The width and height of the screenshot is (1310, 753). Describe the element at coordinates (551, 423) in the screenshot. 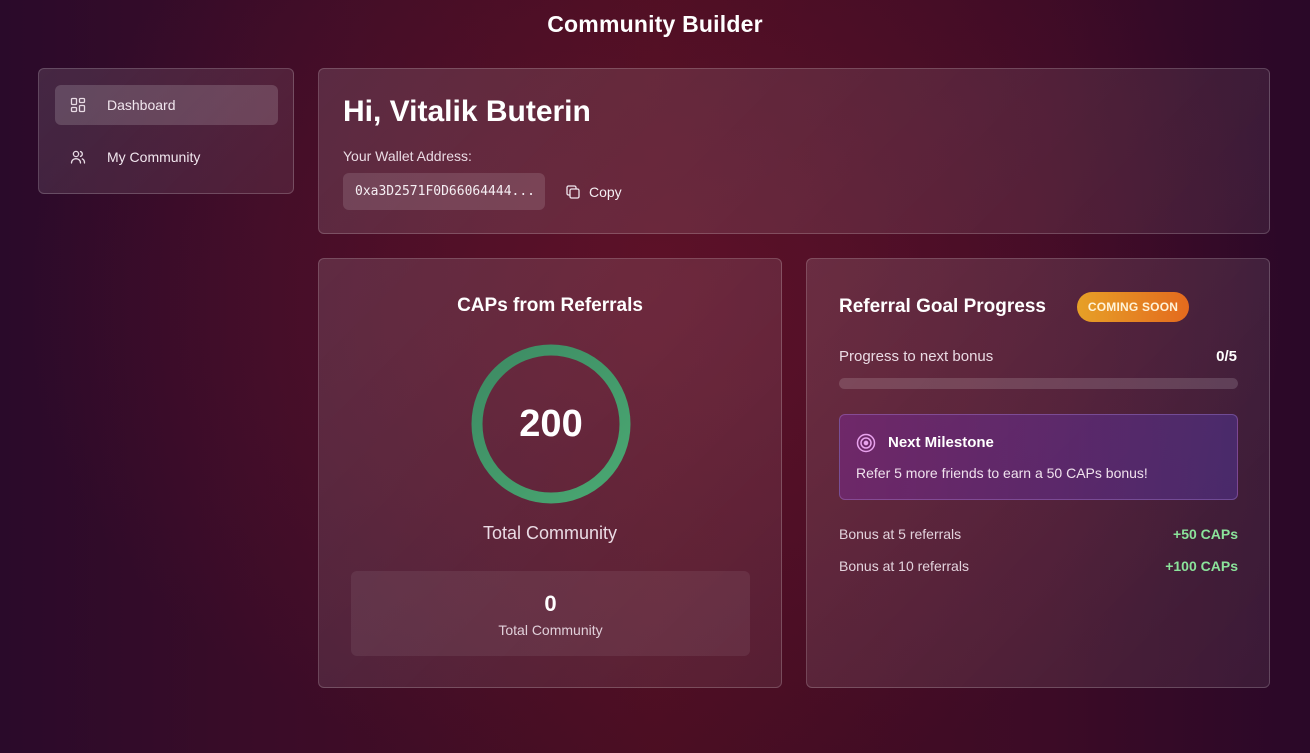

I see `caps-value: 200` at that location.